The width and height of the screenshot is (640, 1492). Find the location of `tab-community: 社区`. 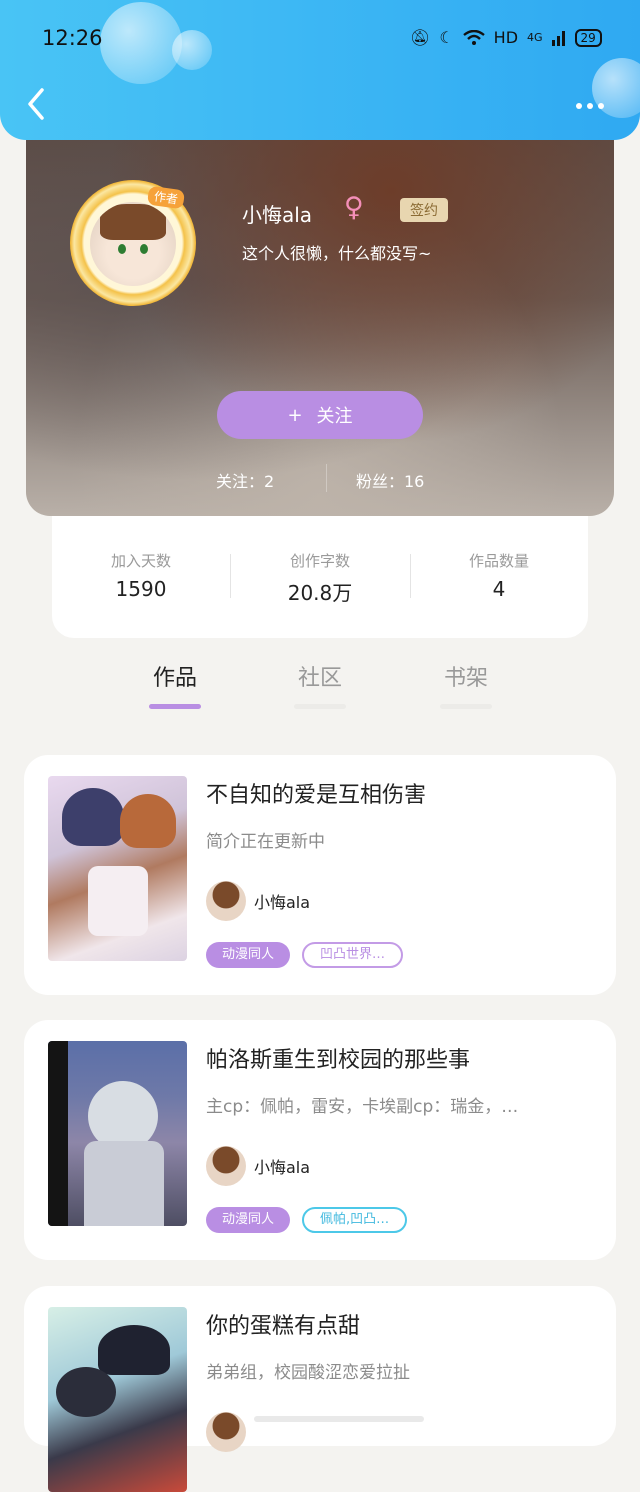

tab-community: 社区 is located at coordinates (320, 684).